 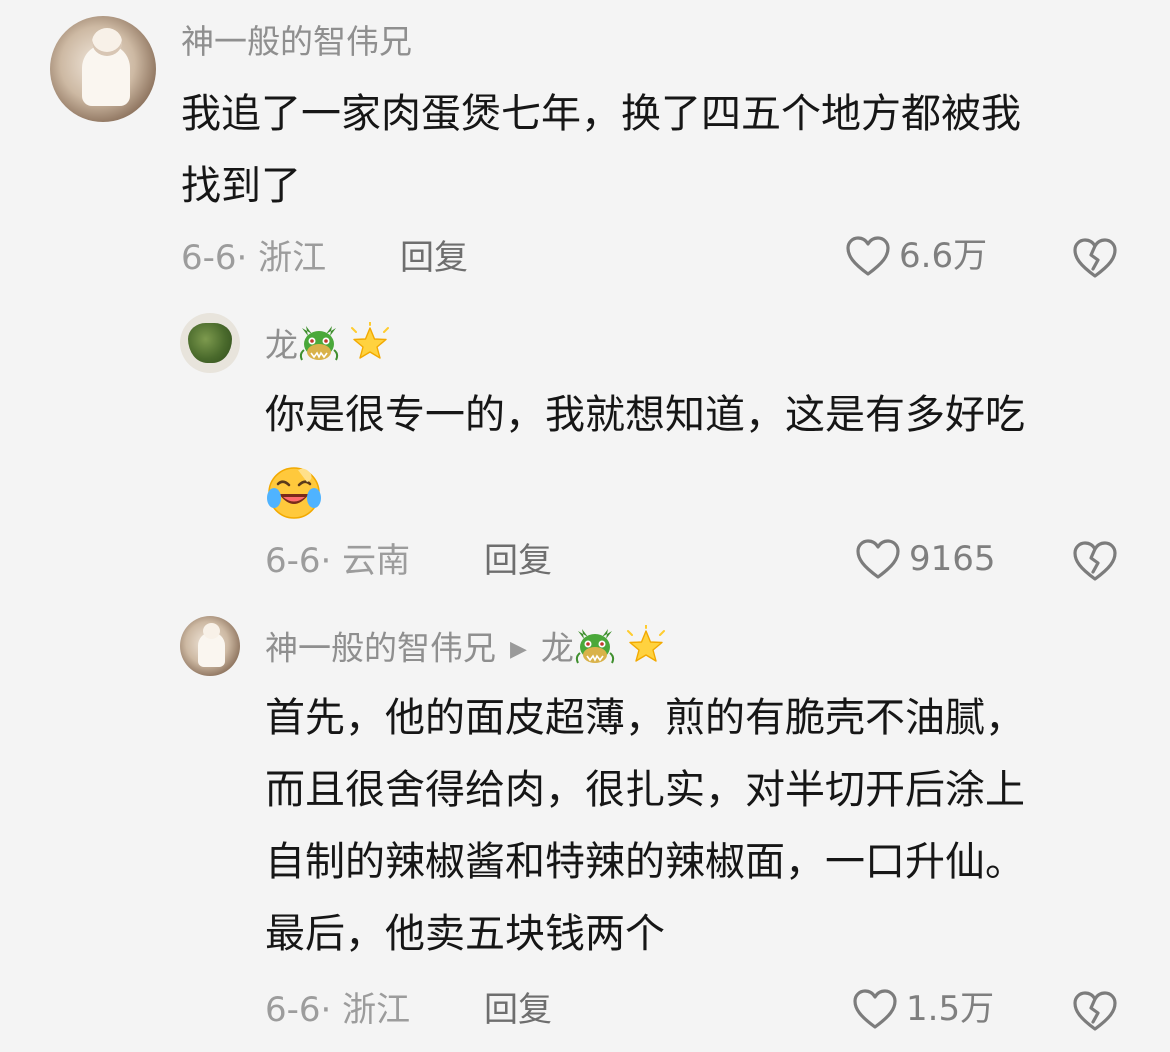 I want to click on like-button: 9165, so click(x=925, y=559).